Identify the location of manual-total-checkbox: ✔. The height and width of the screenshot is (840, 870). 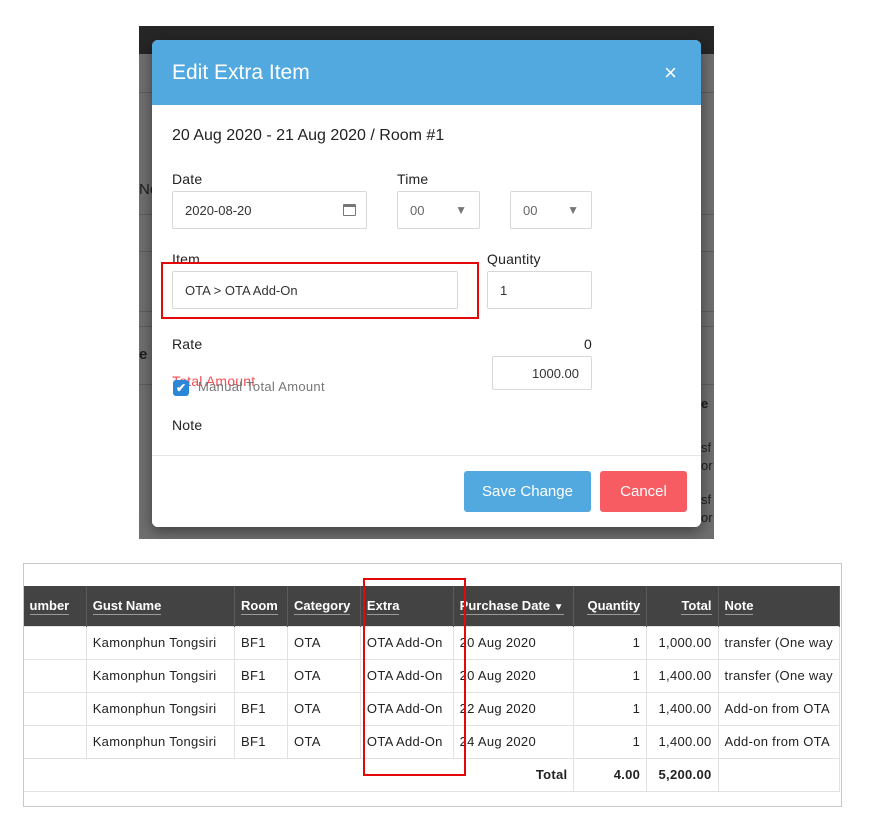
(181, 388).